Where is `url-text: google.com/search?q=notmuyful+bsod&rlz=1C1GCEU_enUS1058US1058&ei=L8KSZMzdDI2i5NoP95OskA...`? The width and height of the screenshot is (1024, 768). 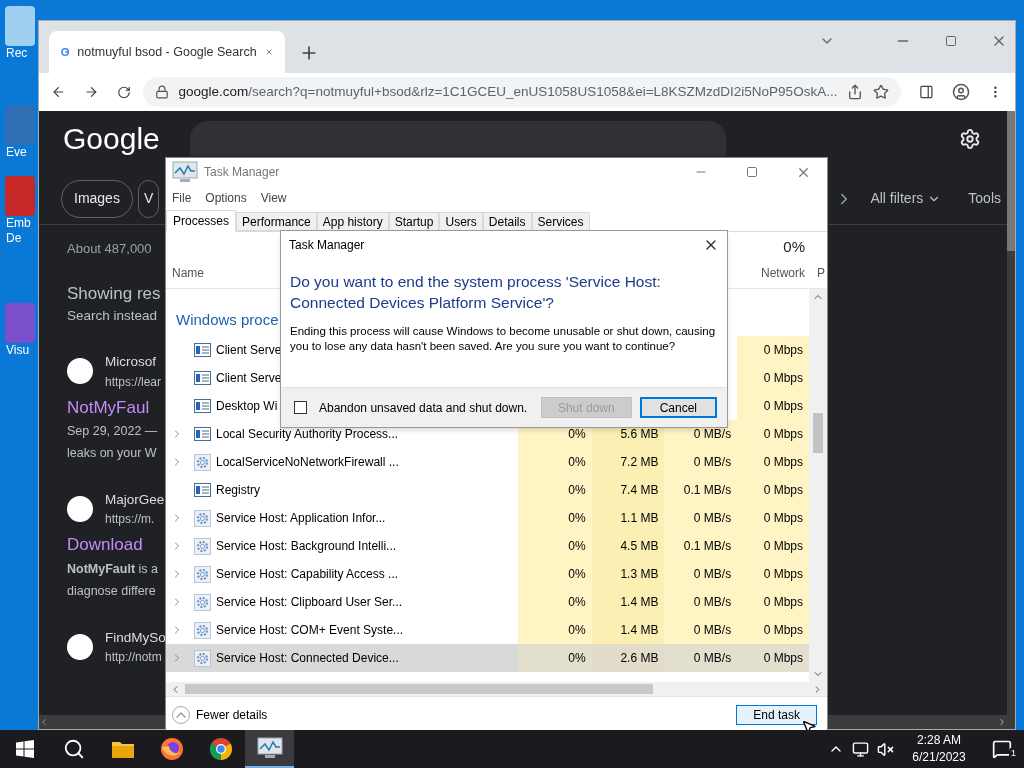 url-text: google.com/search?q=notmuyful+bsod&rlz=1C1GCEU_enUS1058US1058&ei=L8KSZMzdDI2i5NoP95OskA... is located at coordinates (508, 91).